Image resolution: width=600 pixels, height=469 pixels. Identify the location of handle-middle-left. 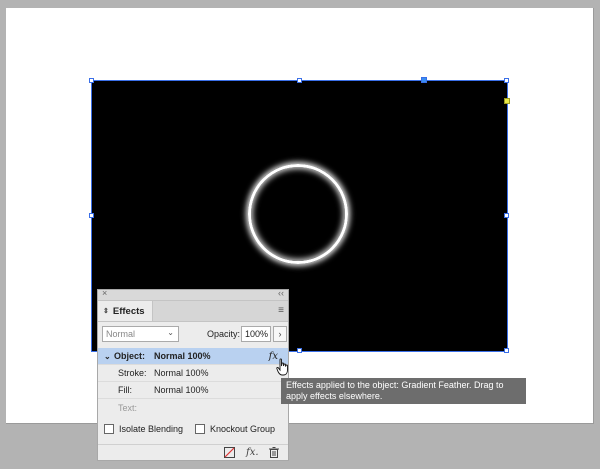
(91, 215).